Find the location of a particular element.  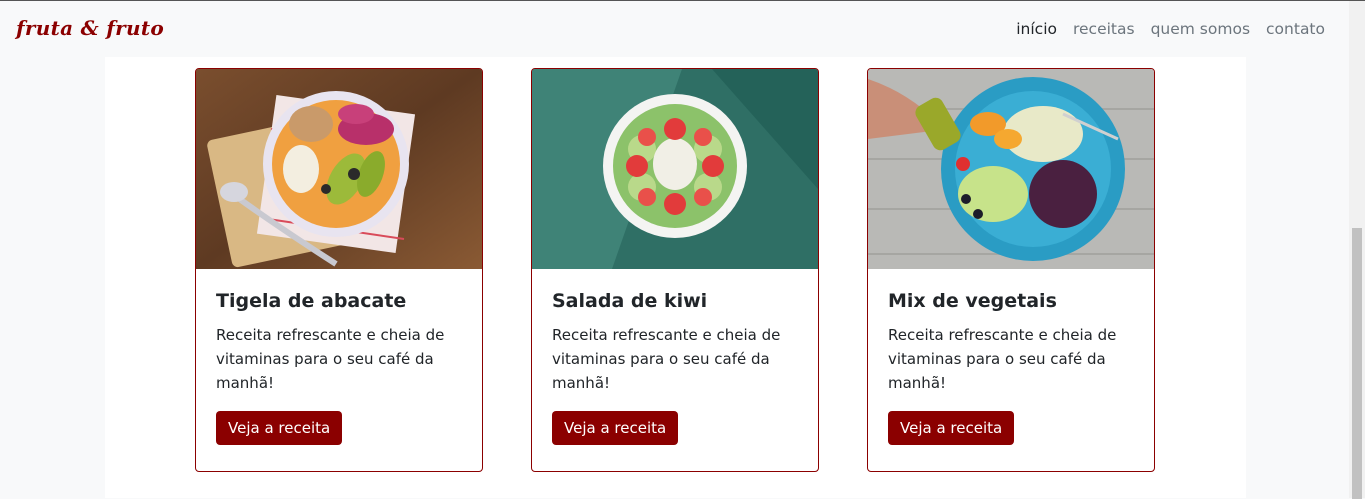

kiwi-bowl-image is located at coordinates (675, 169).